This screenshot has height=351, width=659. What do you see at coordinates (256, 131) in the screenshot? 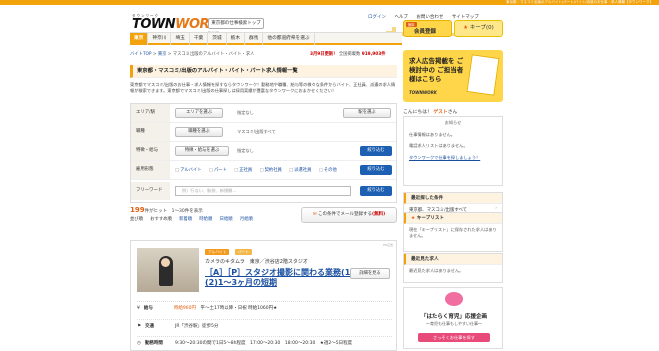
I see `job-value: マスコミ/出版すべて` at bounding box center [256, 131].